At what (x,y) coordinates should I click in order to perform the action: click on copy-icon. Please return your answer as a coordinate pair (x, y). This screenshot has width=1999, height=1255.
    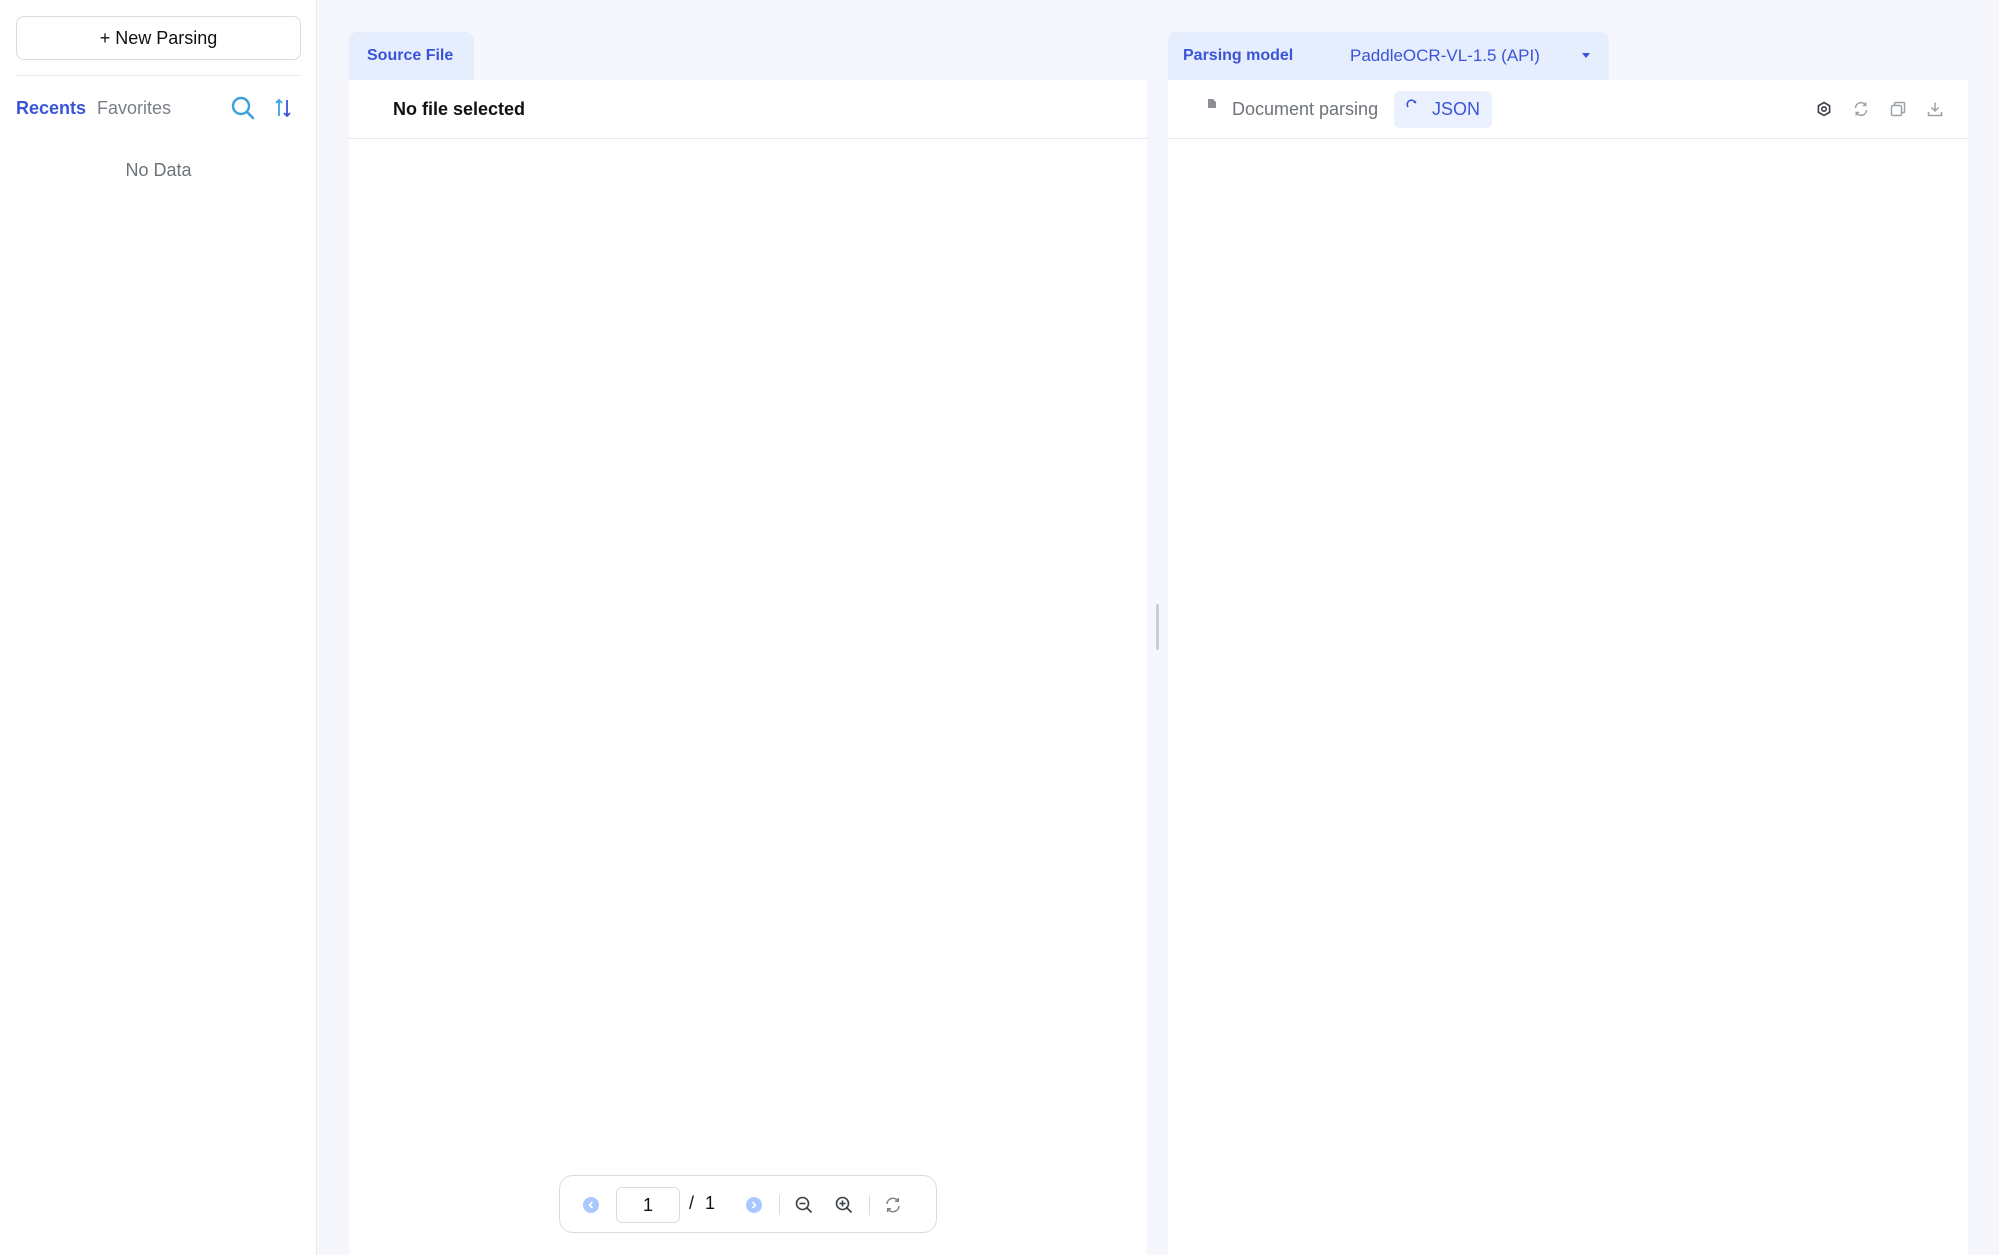
    Looking at the image, I should click on (1898, 109).